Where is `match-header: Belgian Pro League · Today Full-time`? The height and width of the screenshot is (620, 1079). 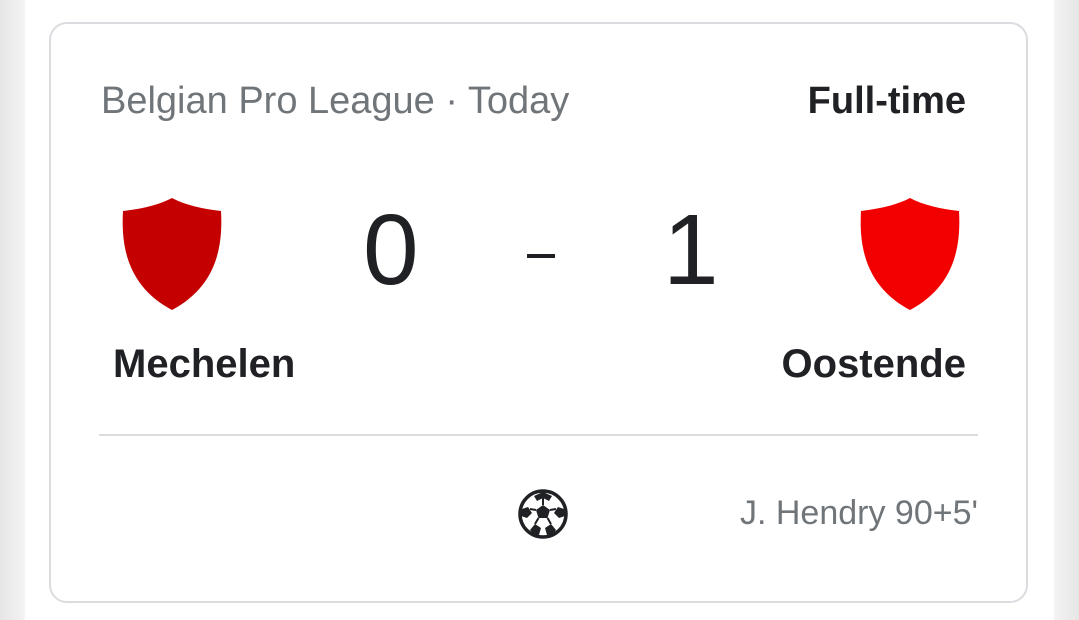
match-header: Belgian Pro League · Today Full-time is located at coordinates (533, 105).